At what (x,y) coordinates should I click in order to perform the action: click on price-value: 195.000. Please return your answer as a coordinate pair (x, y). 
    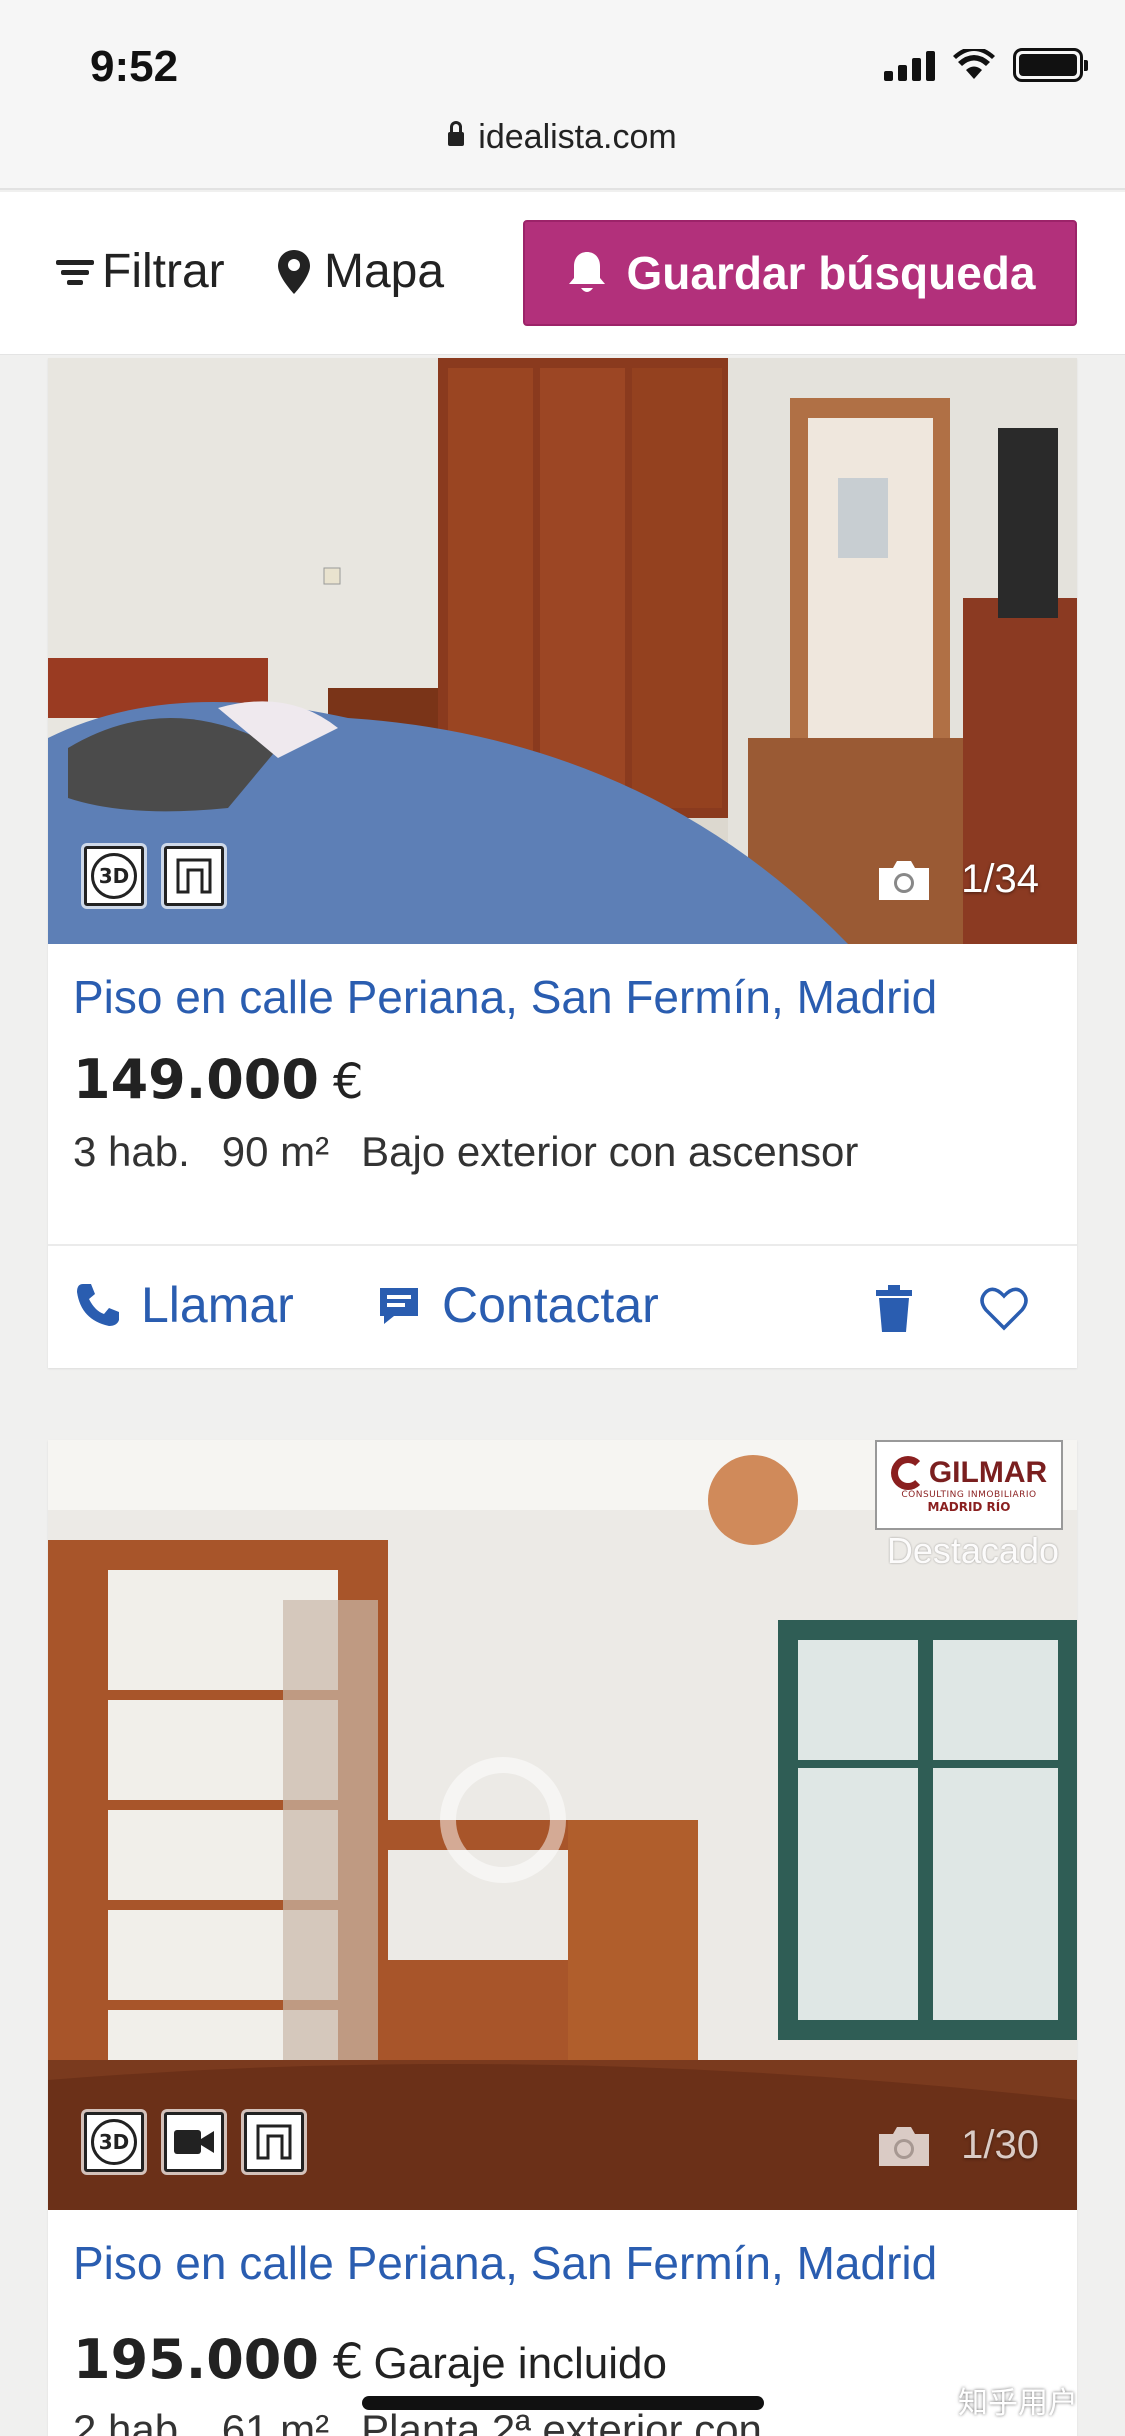
    Looking at the image, I should click on (196, 2359).